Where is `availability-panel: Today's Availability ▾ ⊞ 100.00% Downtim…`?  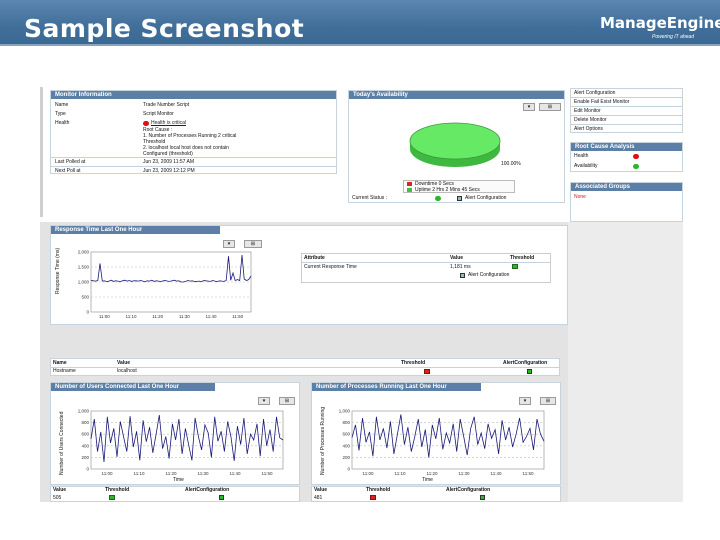 availability-panel: Today's Availability ▾ ⊞ 100.00% Downtim… is located at coordinates (456, 146).